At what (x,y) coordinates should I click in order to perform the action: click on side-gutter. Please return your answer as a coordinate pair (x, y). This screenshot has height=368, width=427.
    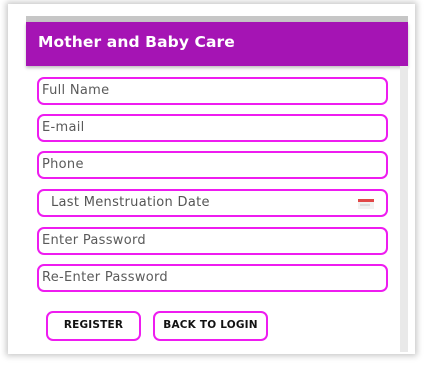
    Looking at the image, I should click on (404, 209).